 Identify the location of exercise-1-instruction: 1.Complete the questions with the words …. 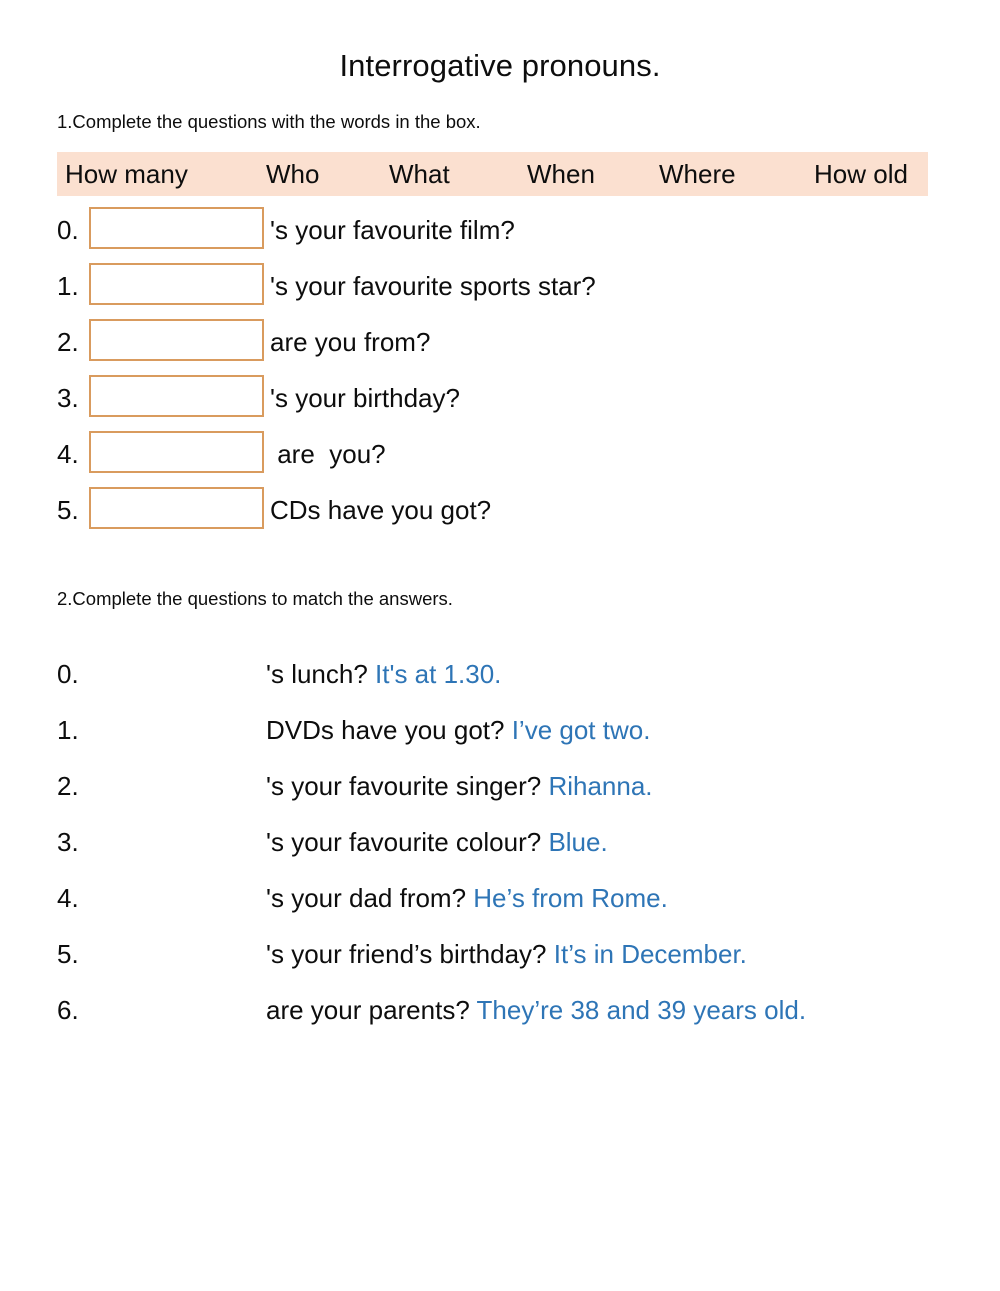
(269, 121).